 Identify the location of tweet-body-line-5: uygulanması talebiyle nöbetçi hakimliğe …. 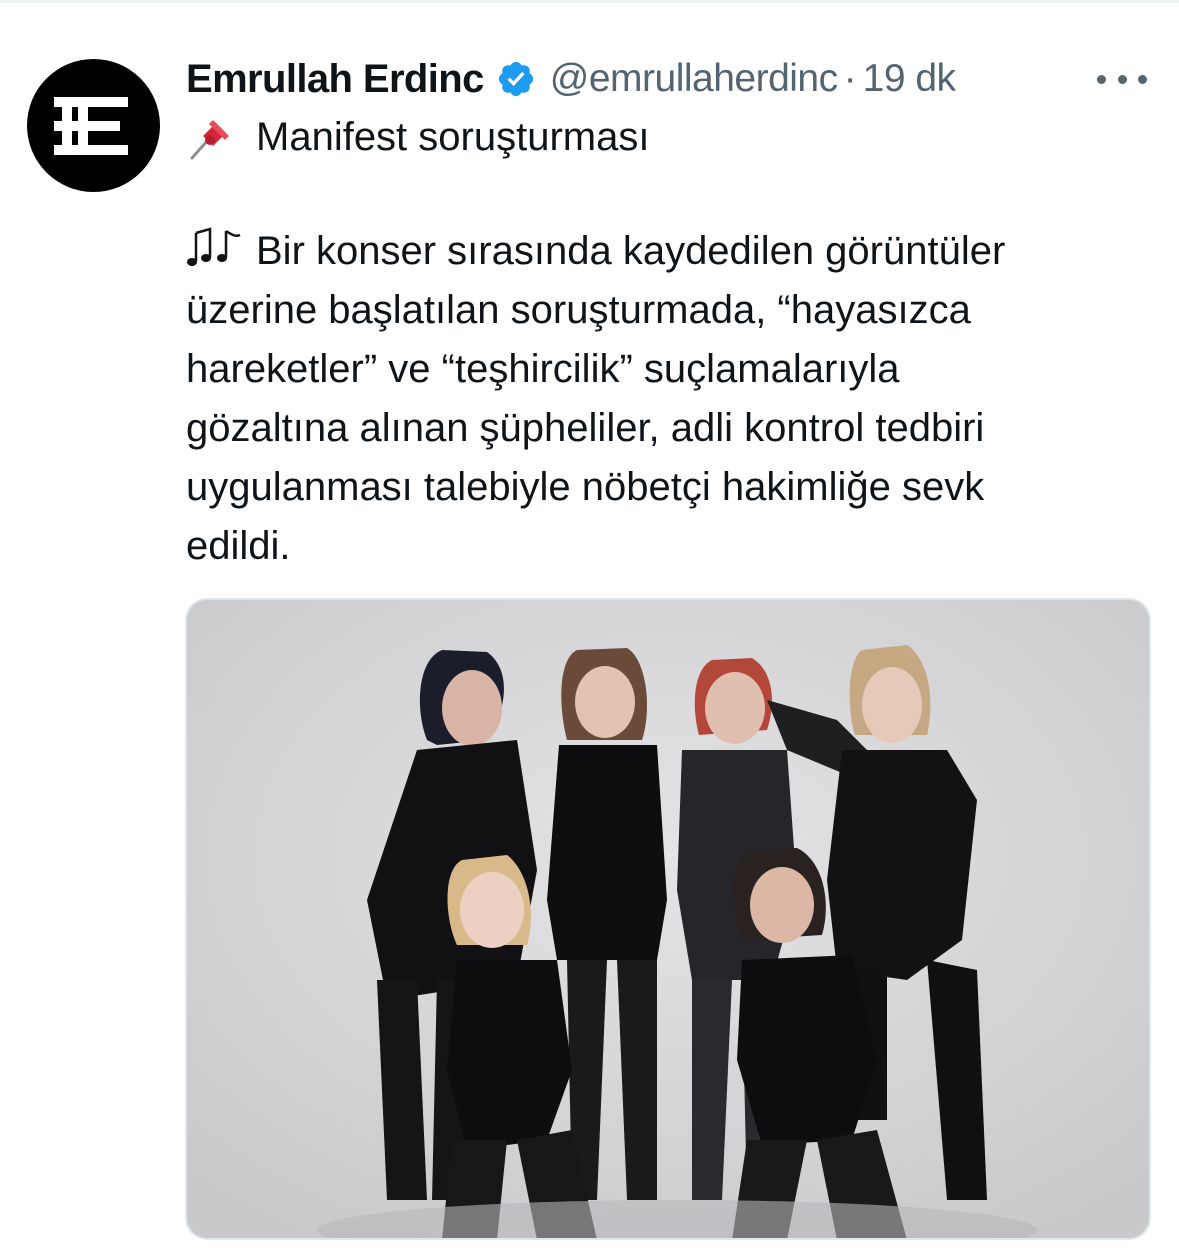
(585, 487).